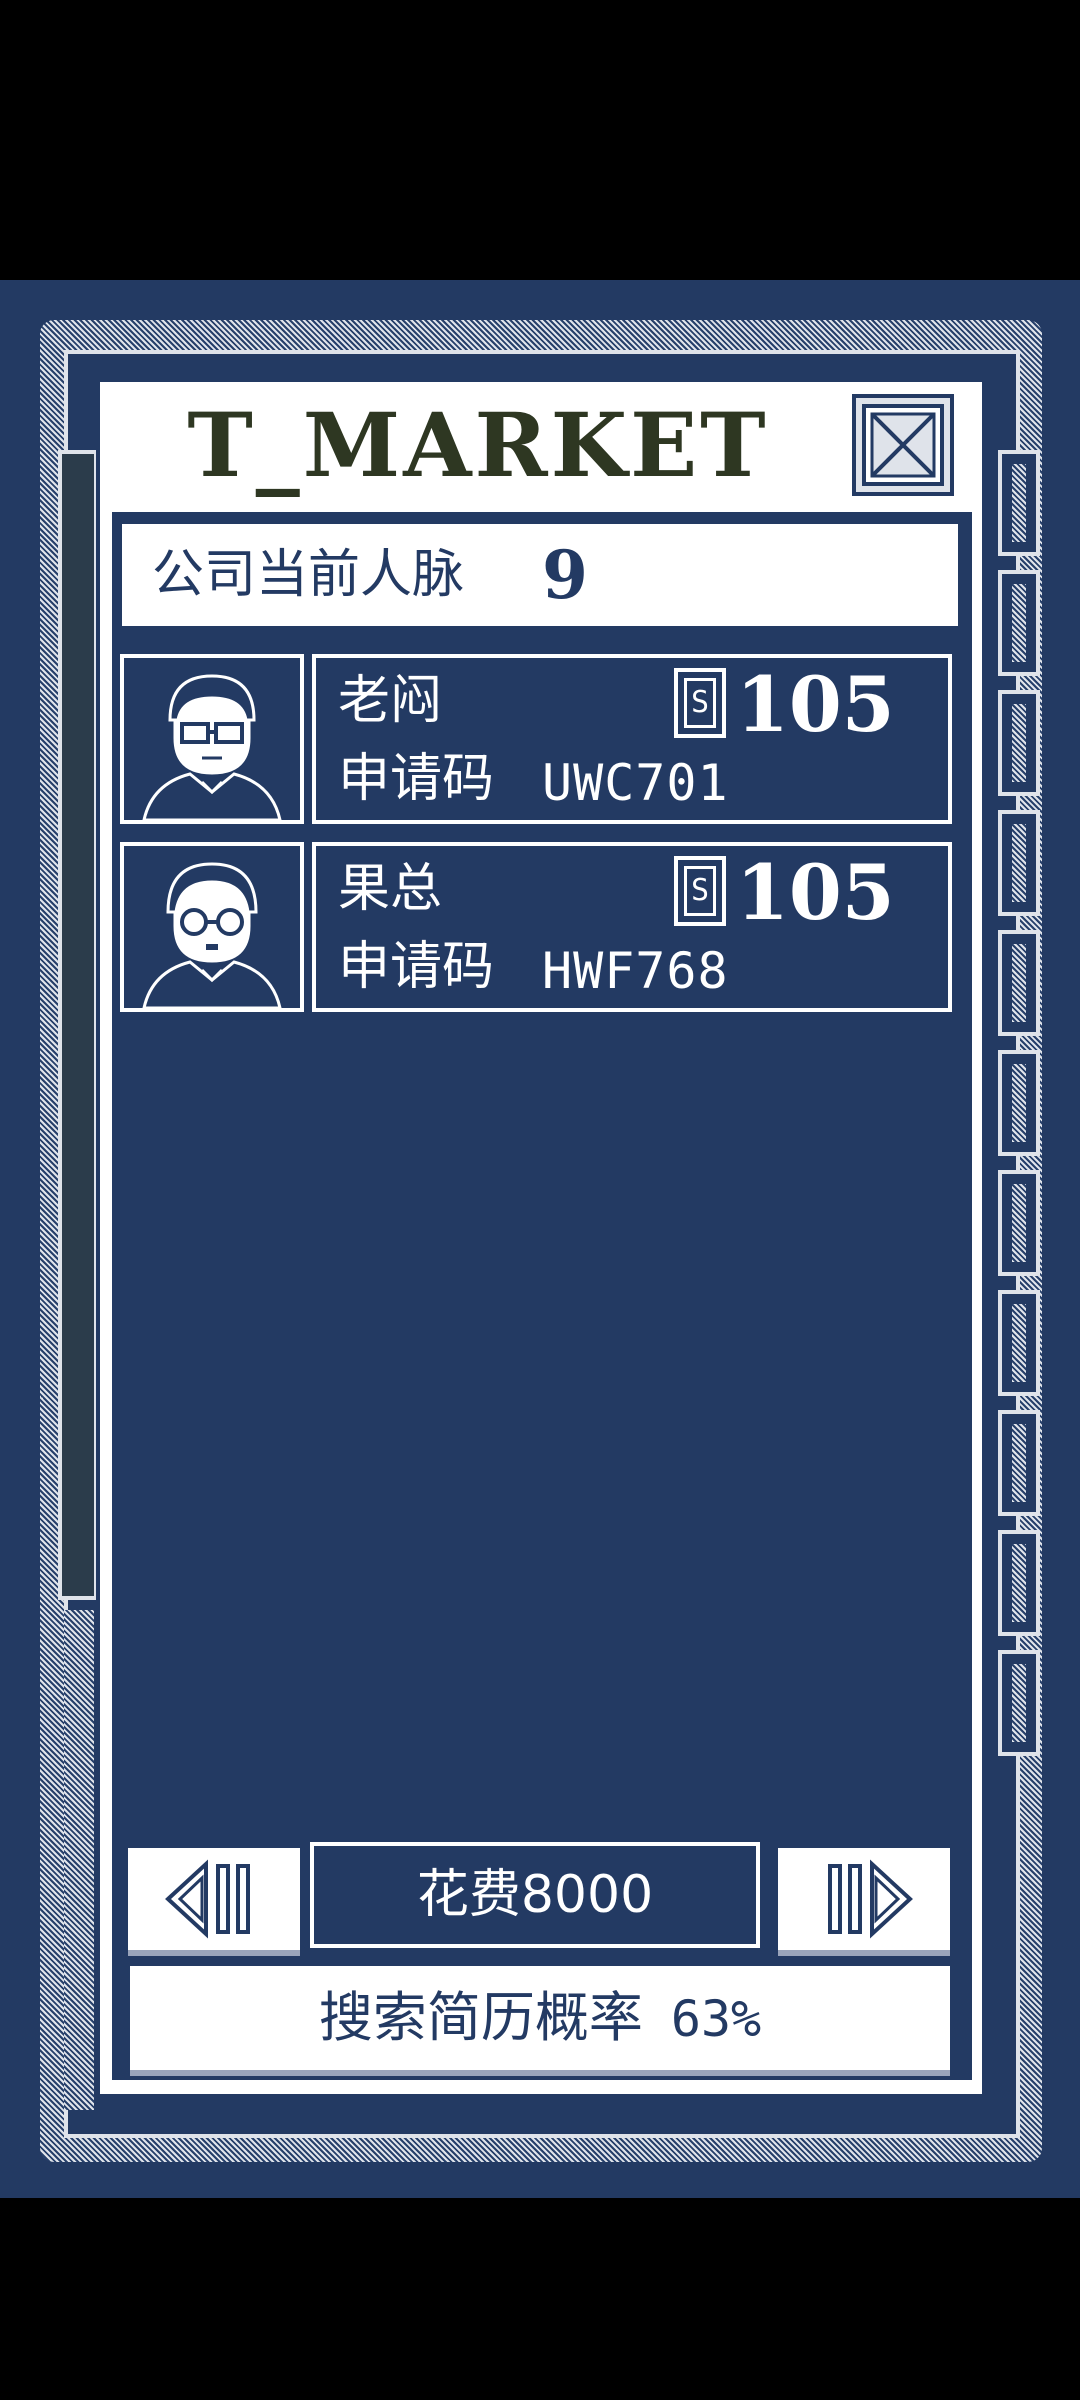 The image size is (1080, 2400). Describe the element at coordinates (390, 701) in the screenshot. I see `candidate-name: 老闷` at that location.